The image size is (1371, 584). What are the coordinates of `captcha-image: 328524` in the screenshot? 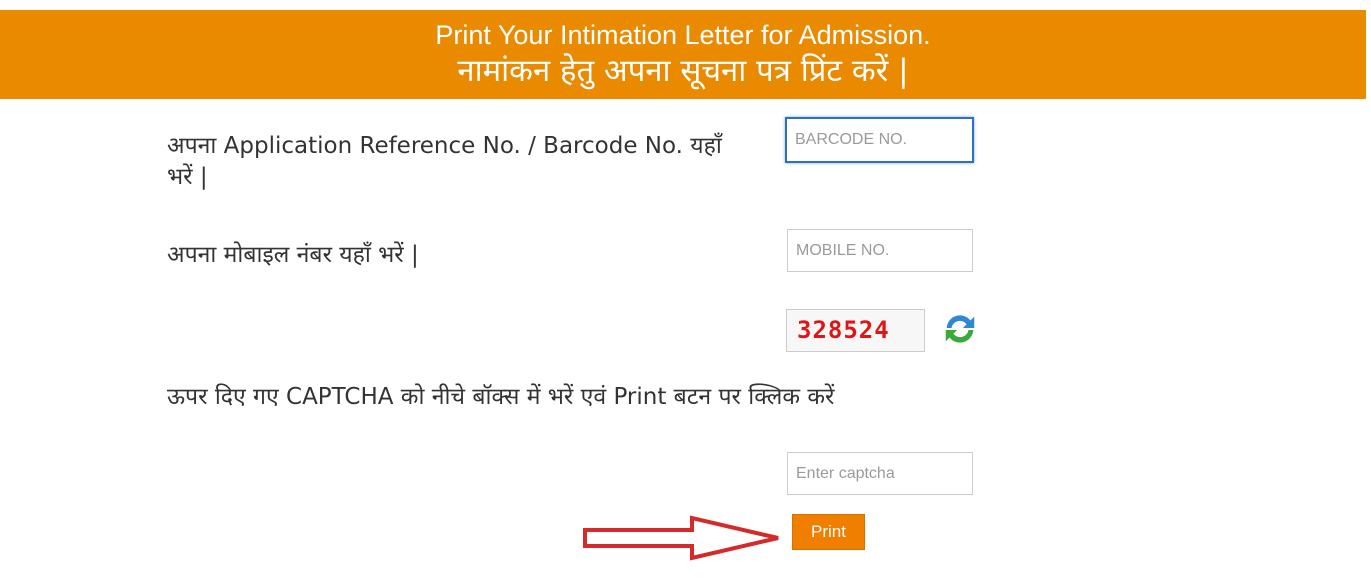 It's located at (855, 330).